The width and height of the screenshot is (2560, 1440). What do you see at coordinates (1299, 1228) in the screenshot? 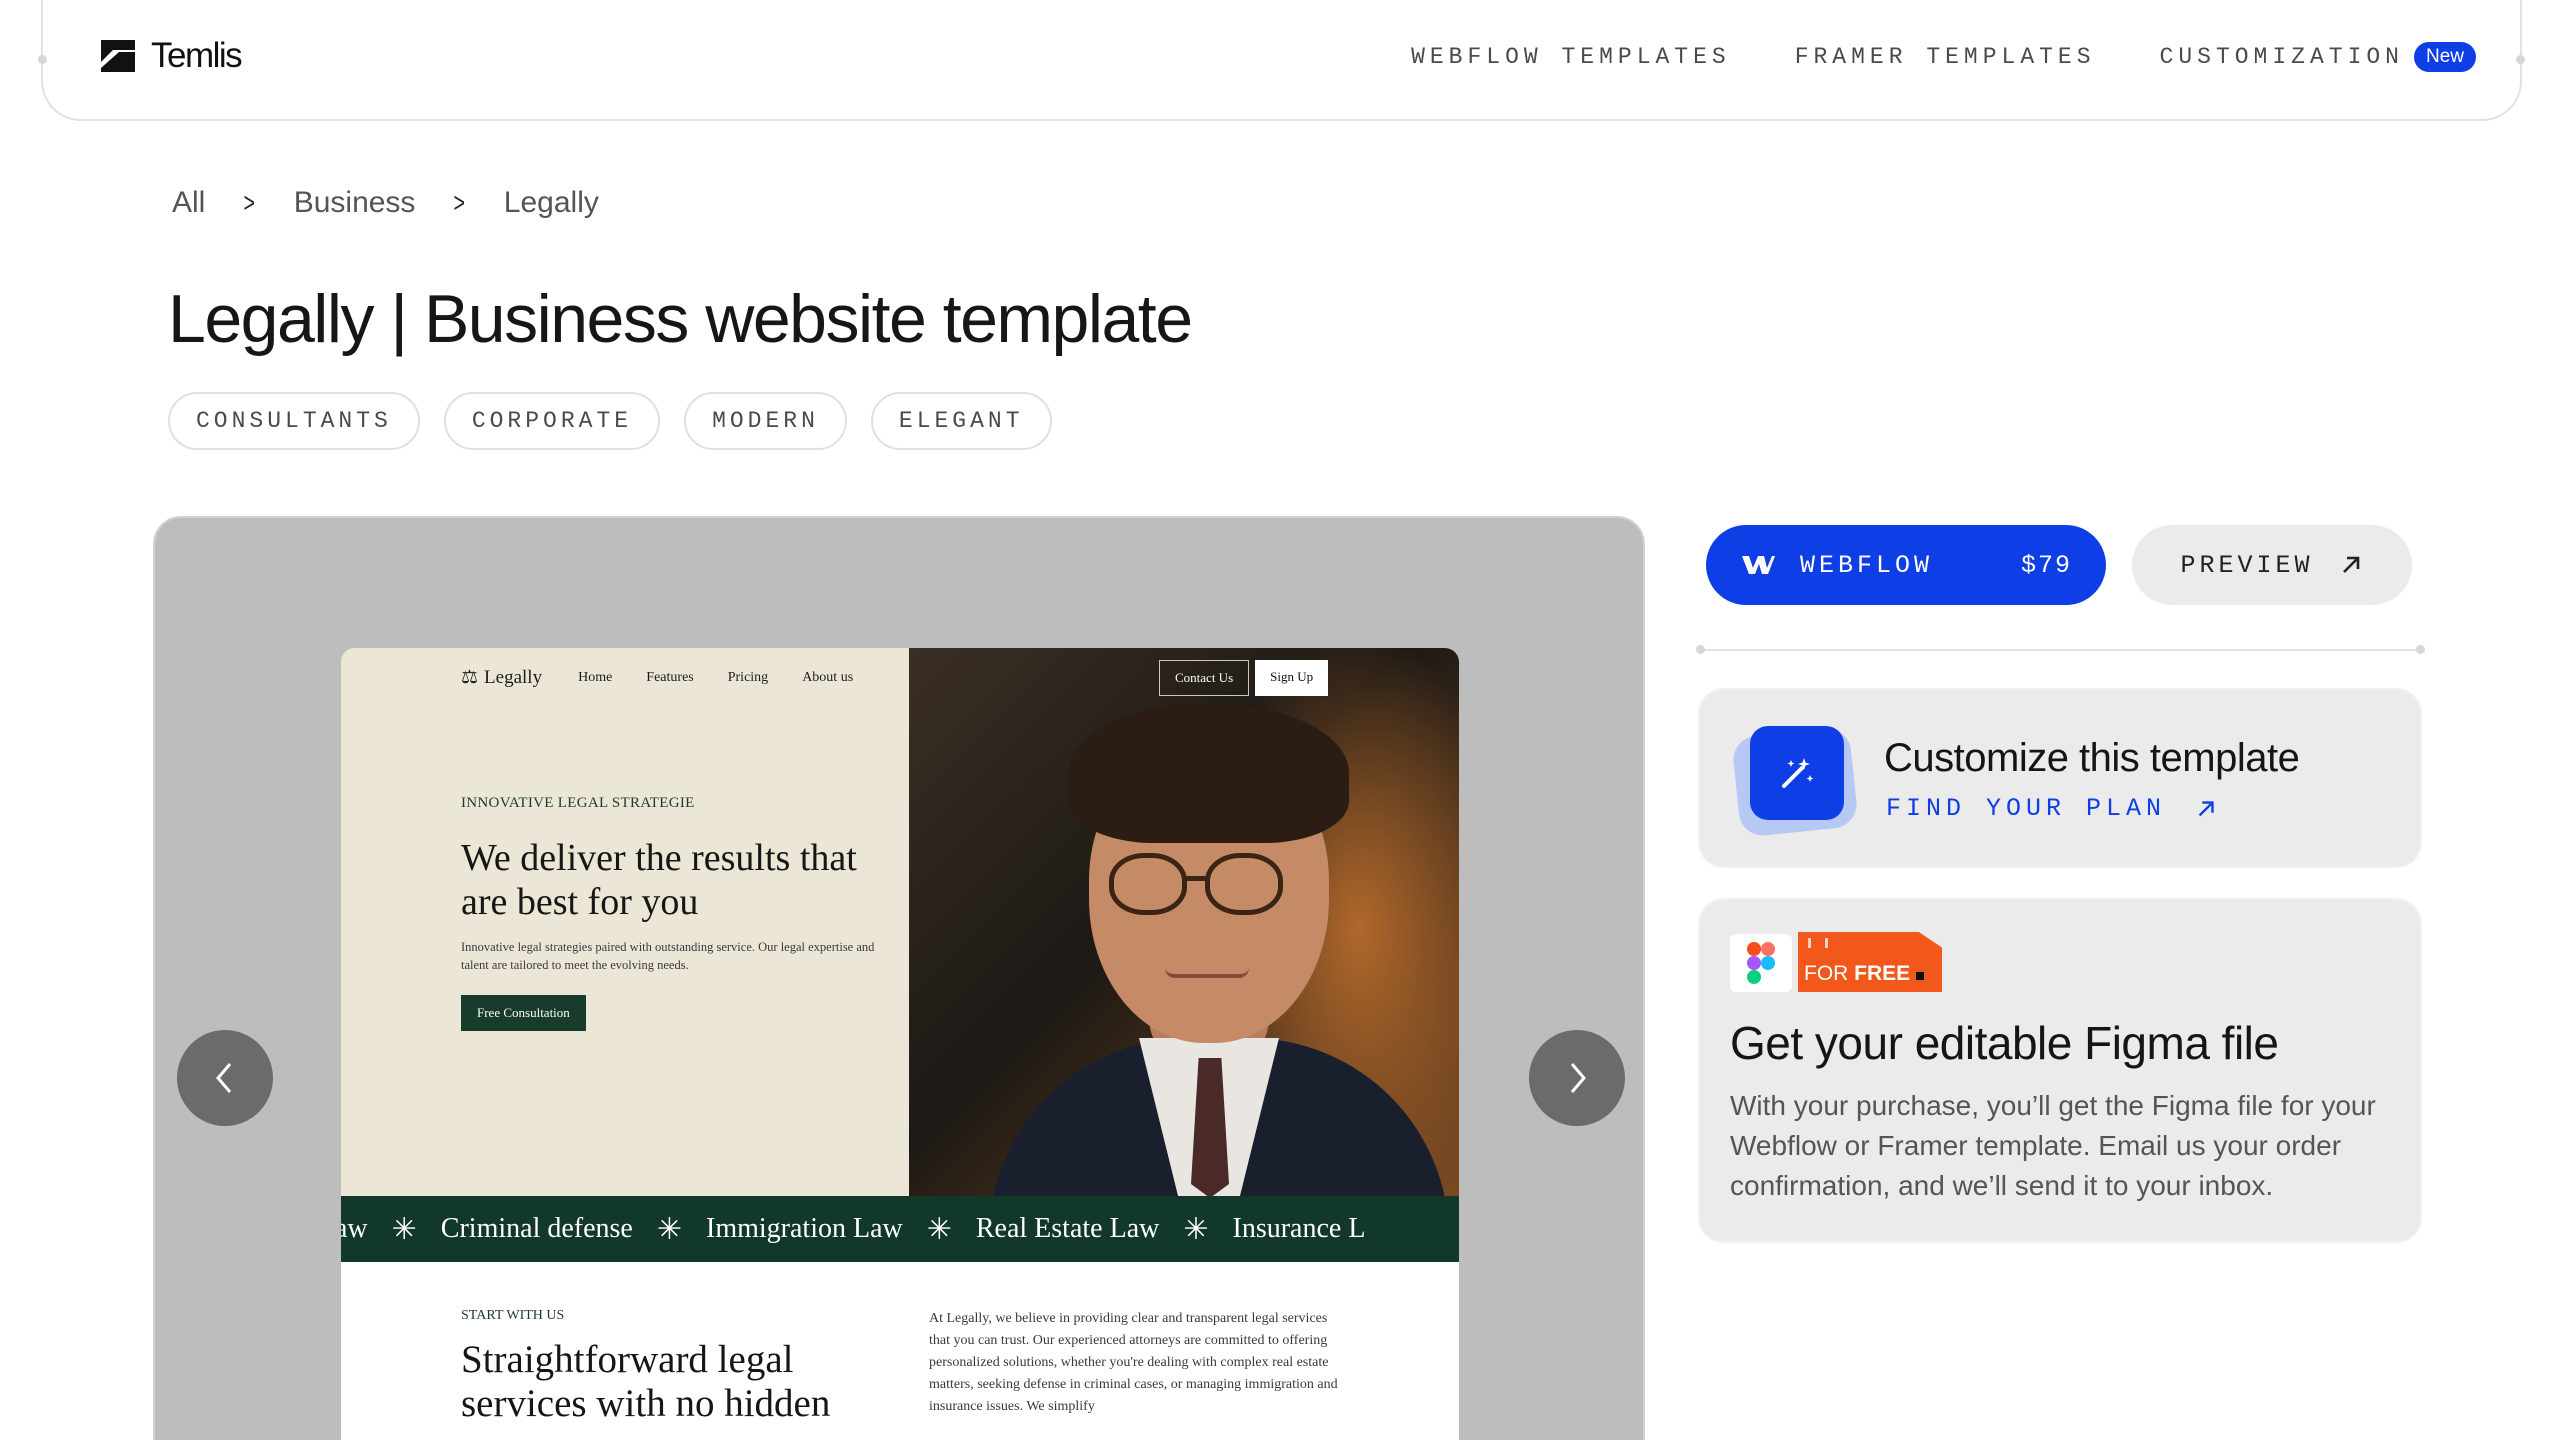
I see `marquee-item: Insurance L` at bounding box center [1299, 1228].